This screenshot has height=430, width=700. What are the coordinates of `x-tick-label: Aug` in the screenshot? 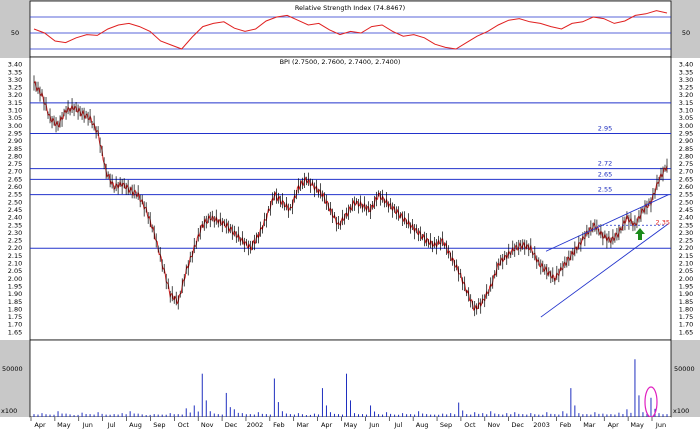 It's located at (135, 425).